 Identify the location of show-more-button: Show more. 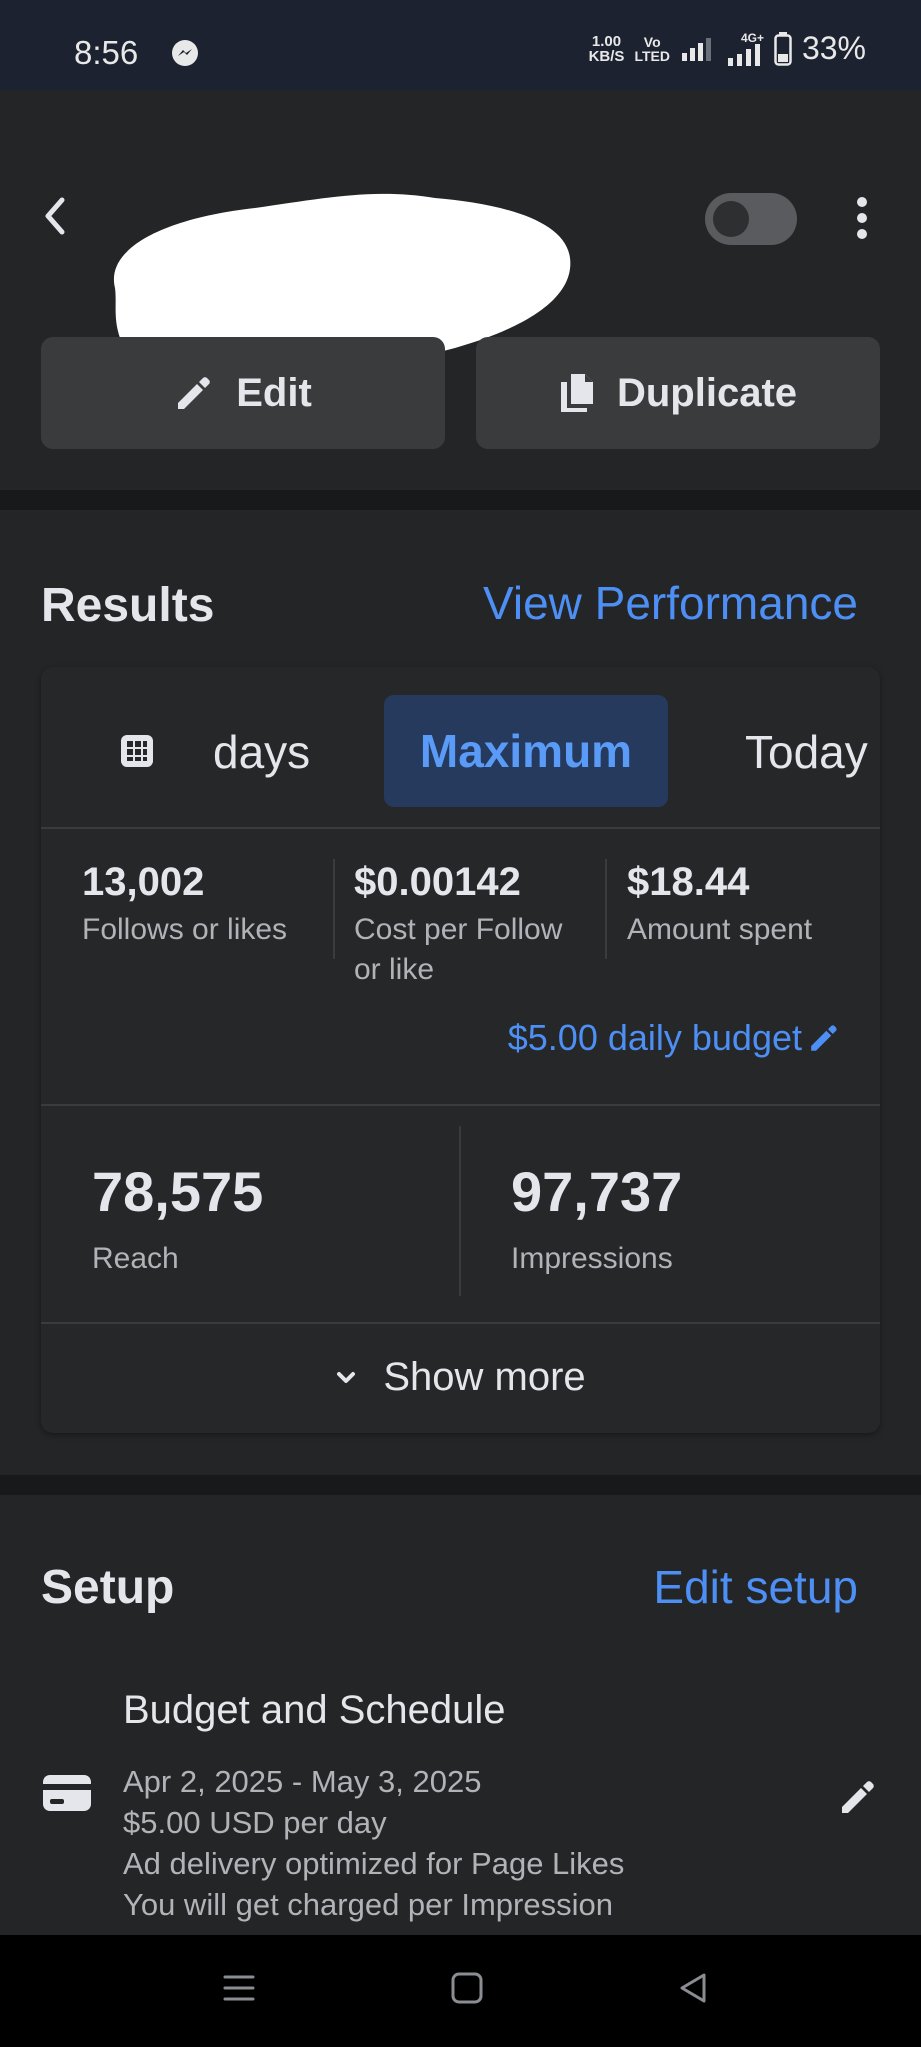
(460, 1377).